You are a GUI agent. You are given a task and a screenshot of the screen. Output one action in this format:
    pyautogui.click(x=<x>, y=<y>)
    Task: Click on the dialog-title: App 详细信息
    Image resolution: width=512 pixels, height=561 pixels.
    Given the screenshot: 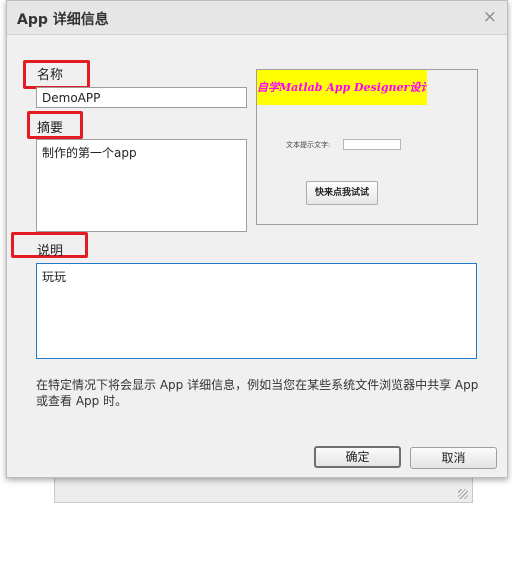 What is the action you would take?
    pyautogui.click(x=63, y=20)
    